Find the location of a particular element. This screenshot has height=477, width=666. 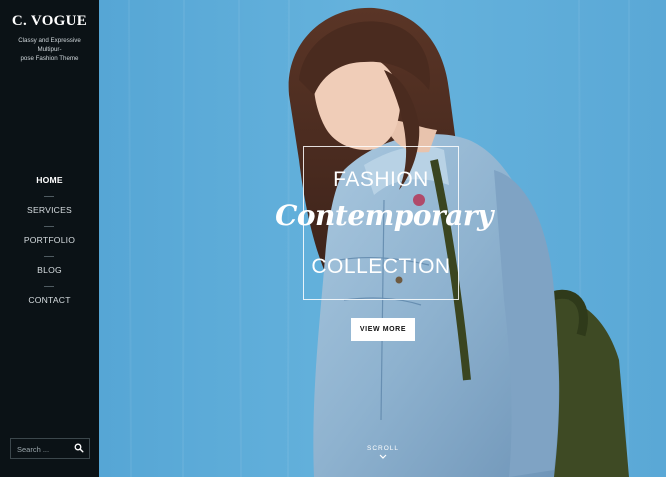

nav-item-home: HOME is located at coordinates (49, 188).